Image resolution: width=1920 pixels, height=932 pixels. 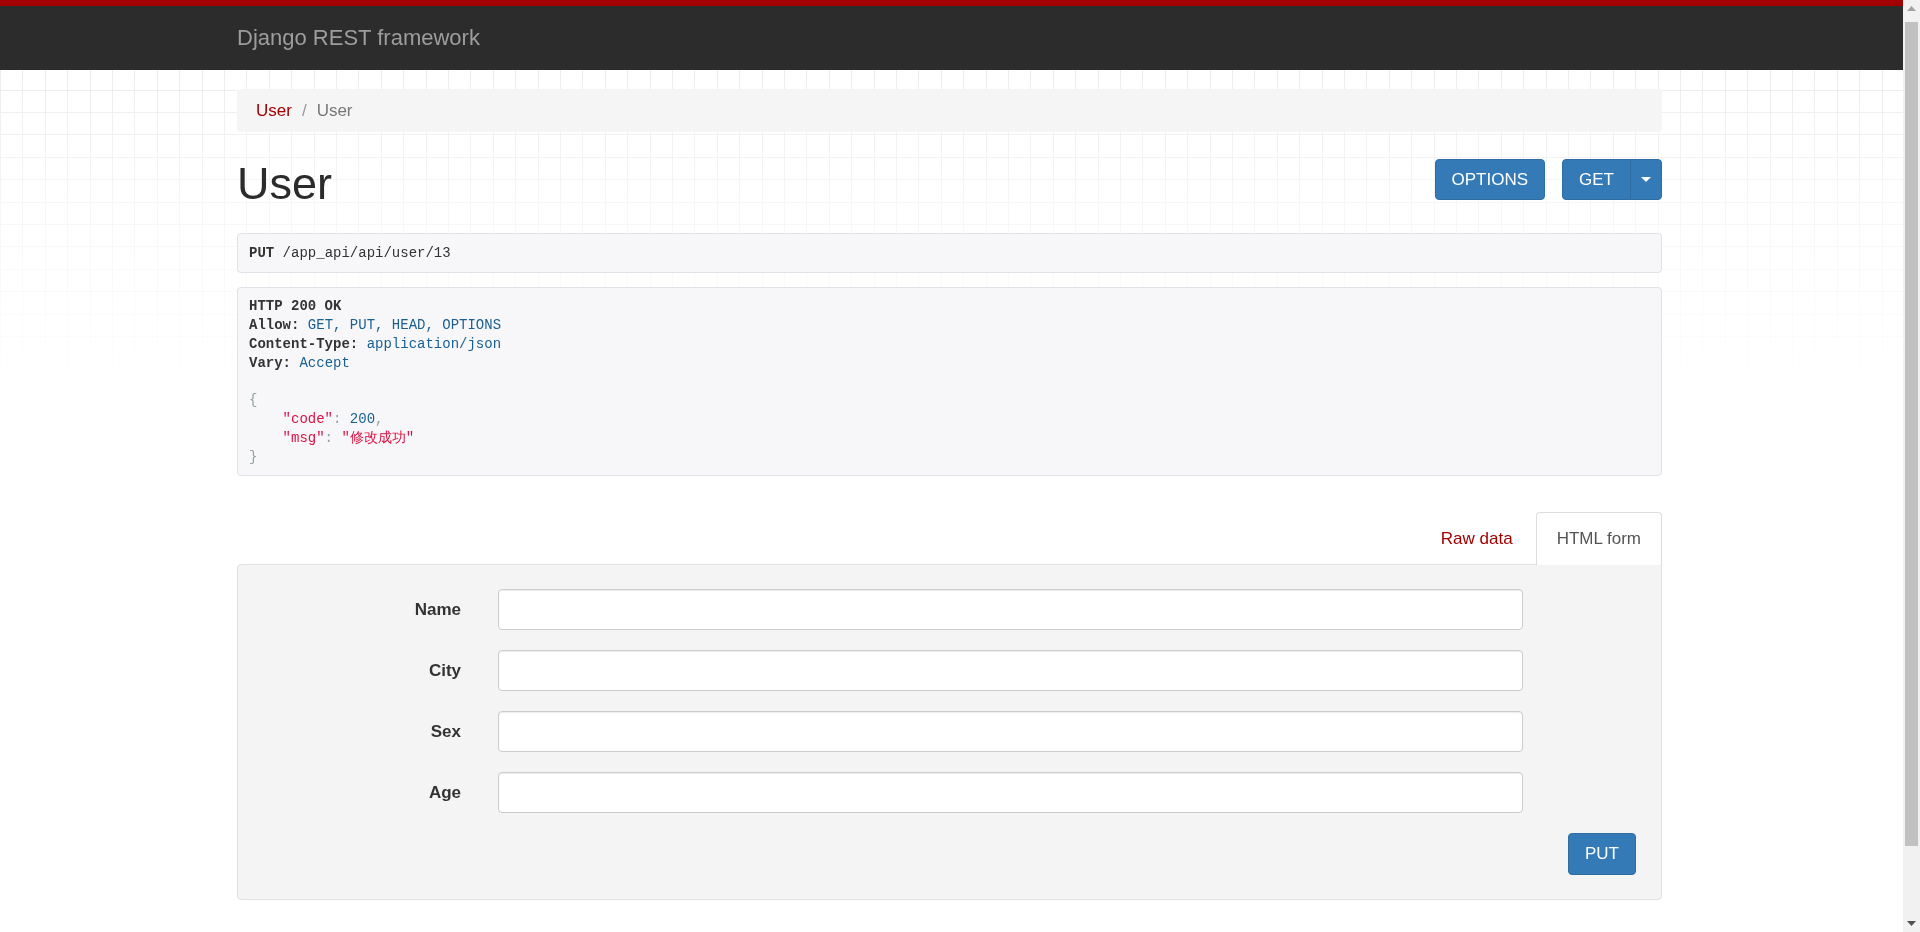 What do you see at coordinates (1490, 179) in the screenshot?
I see `action-button: OPTIONS` at bounding box center [1490, 179].